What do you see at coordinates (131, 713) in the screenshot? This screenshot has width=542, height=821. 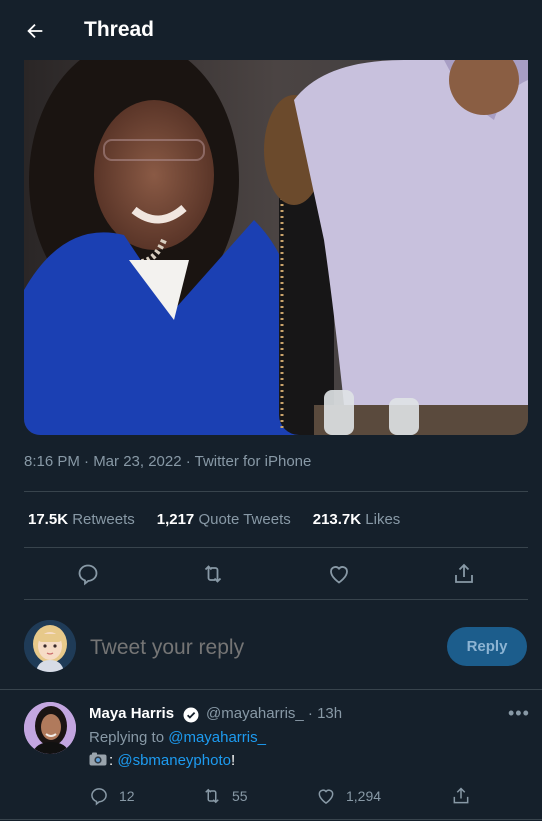 I see `reply-author-name: Maya Harris` at bounding box center [131, 713].